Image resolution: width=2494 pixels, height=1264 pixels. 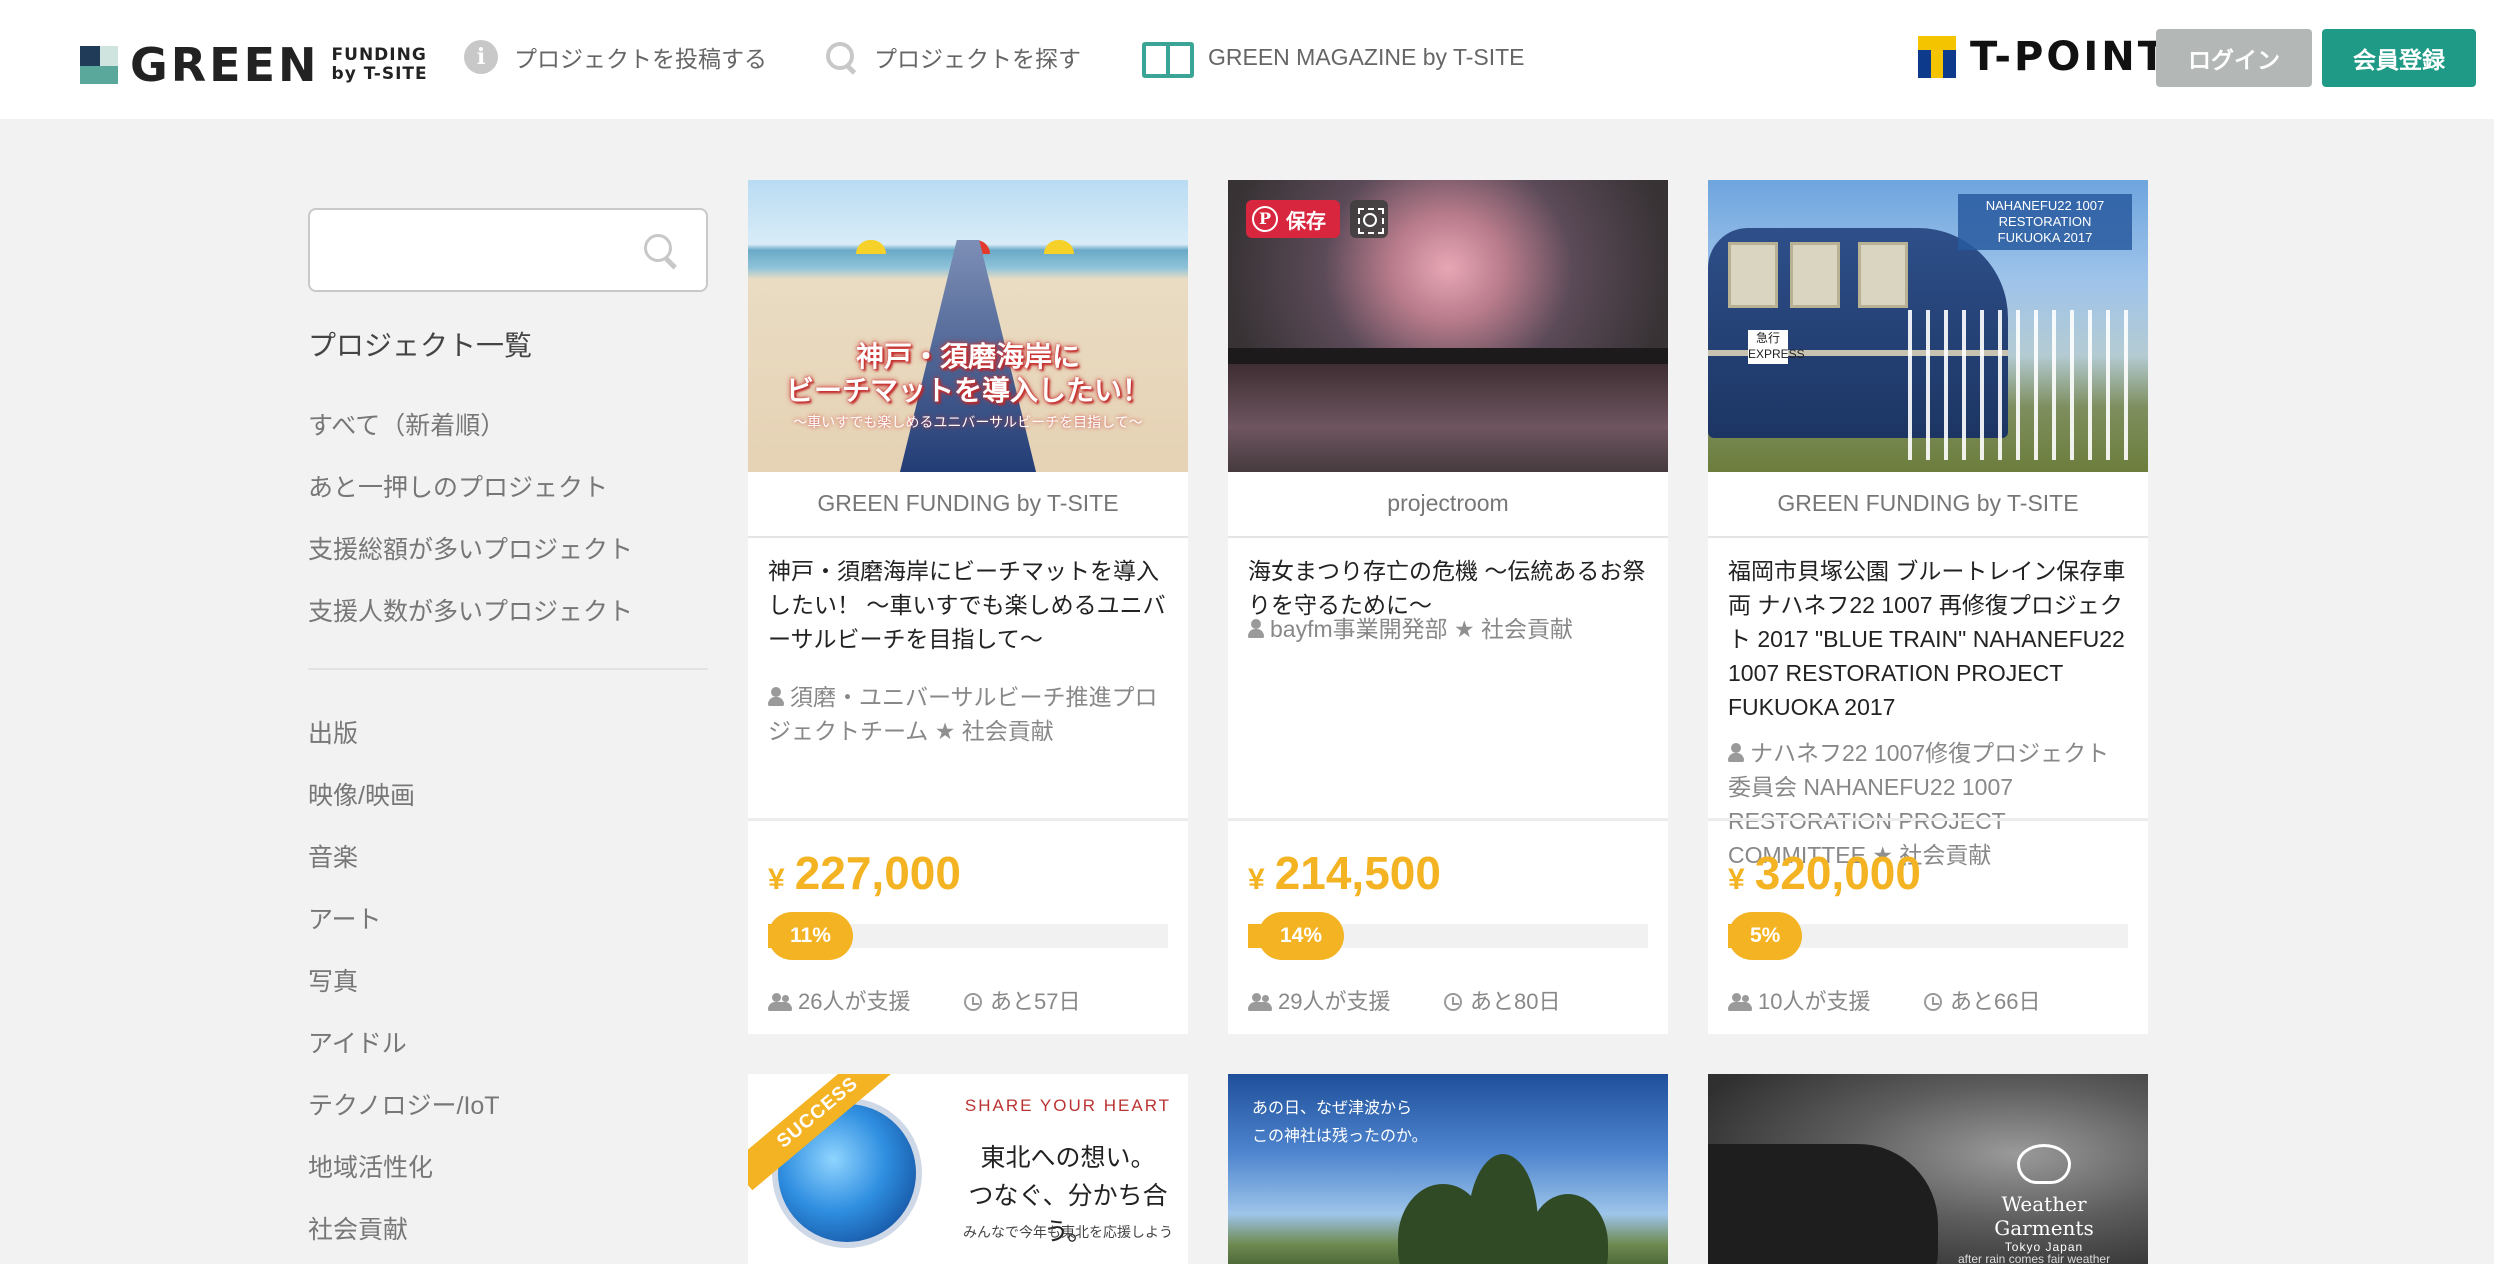 I want to click on nav-green-magazine: GREEN MAGAZINE by T-SITE, so click(x=1333, y=59).